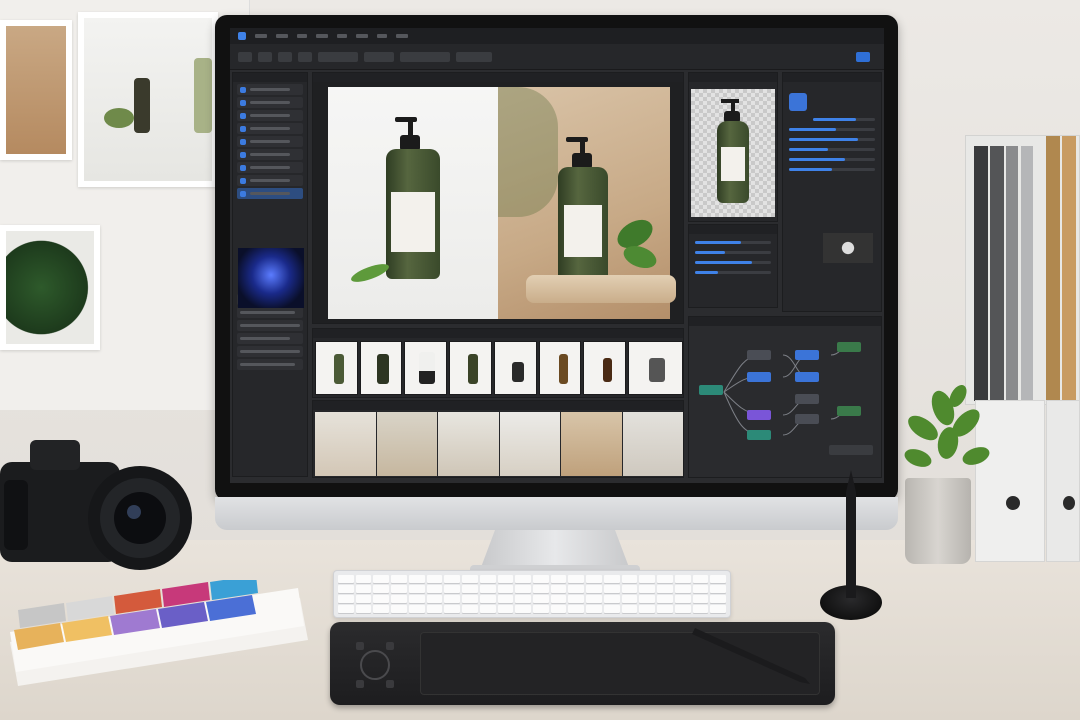  I want to click on effect-thumbnail, so click(798, 102).